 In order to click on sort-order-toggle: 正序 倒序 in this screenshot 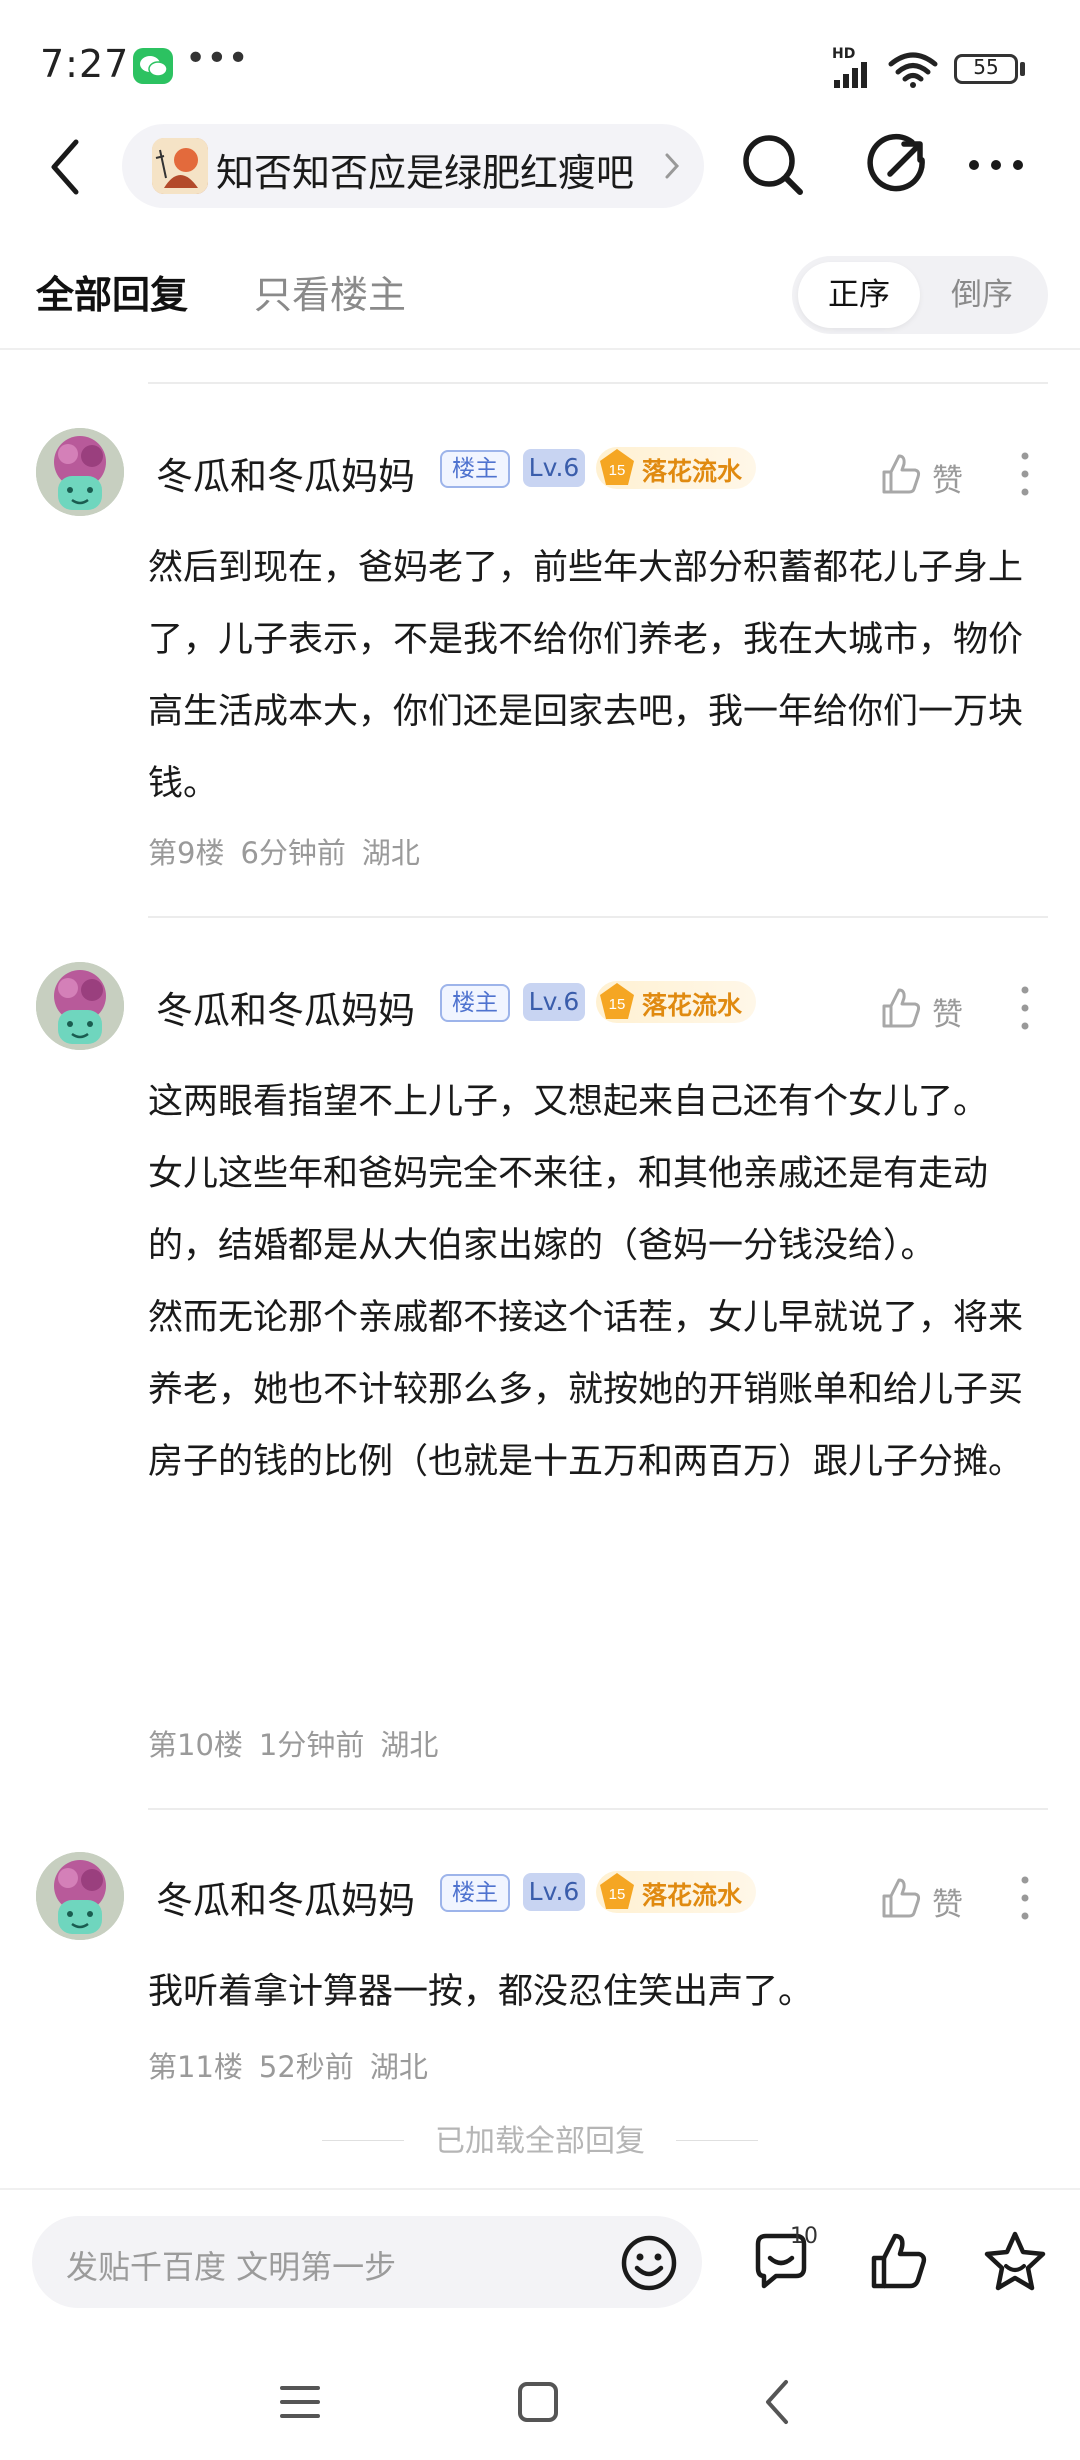, I will do `click(920, 295)`.